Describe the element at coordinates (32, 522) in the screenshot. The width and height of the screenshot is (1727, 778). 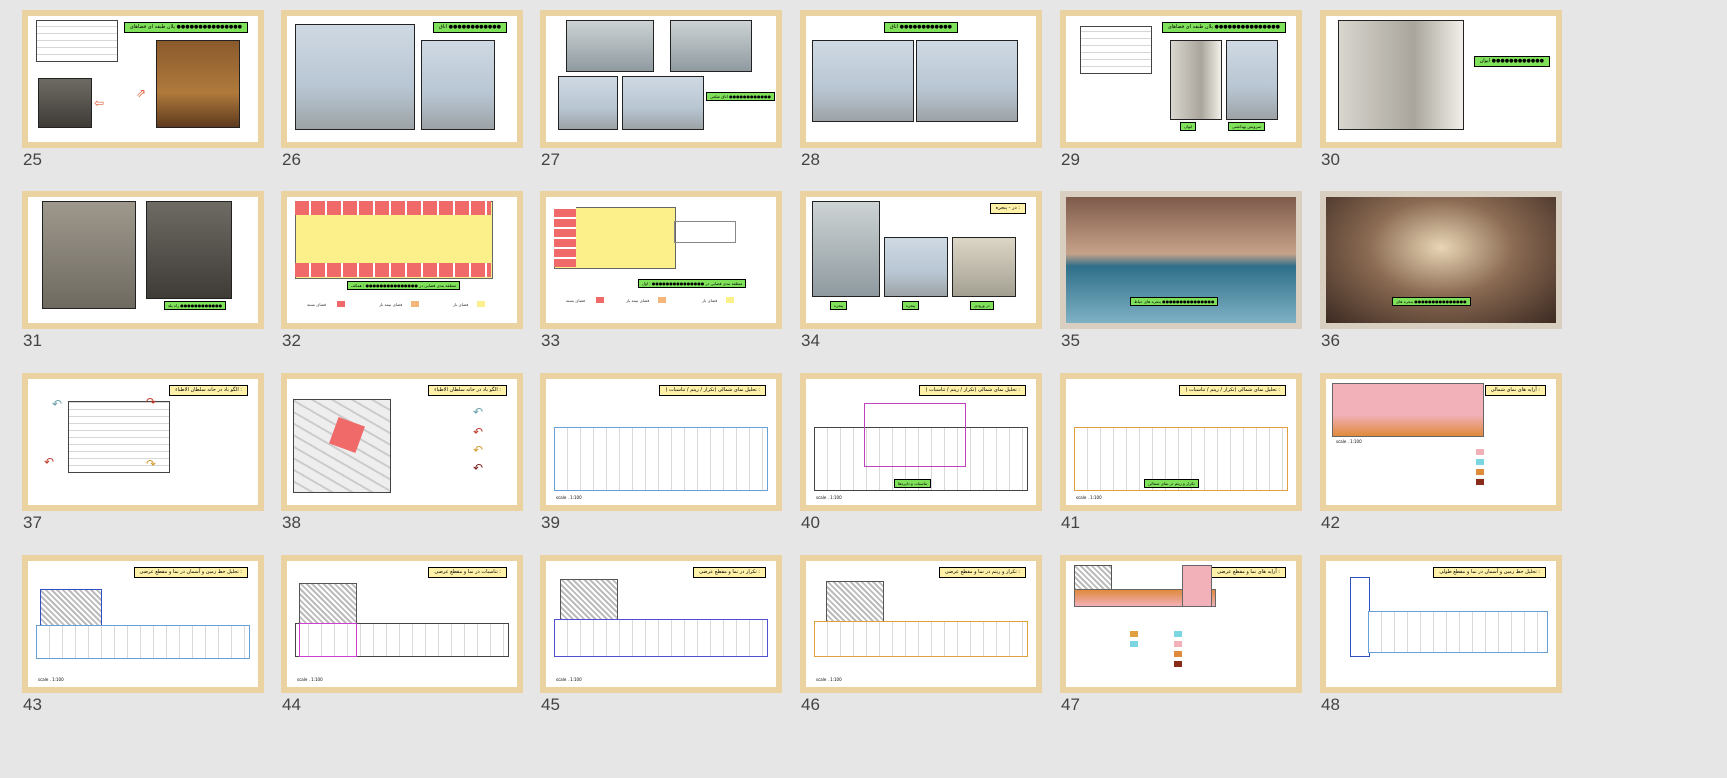
I see `slide-number: 37` at that location.